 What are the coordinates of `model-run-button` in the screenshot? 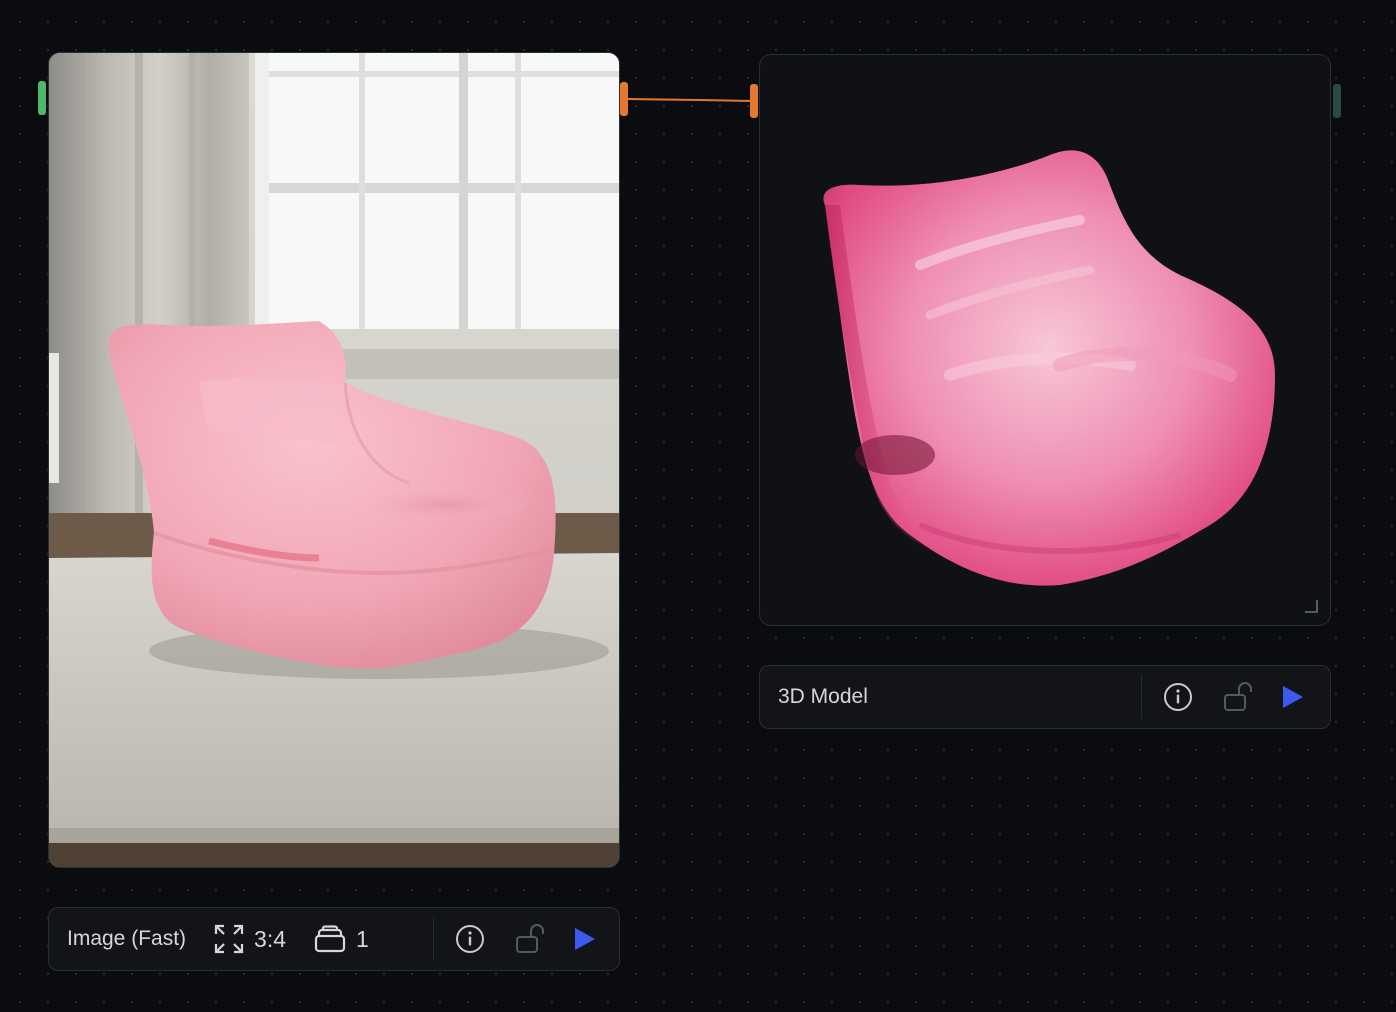 It's located at (1292, 697).